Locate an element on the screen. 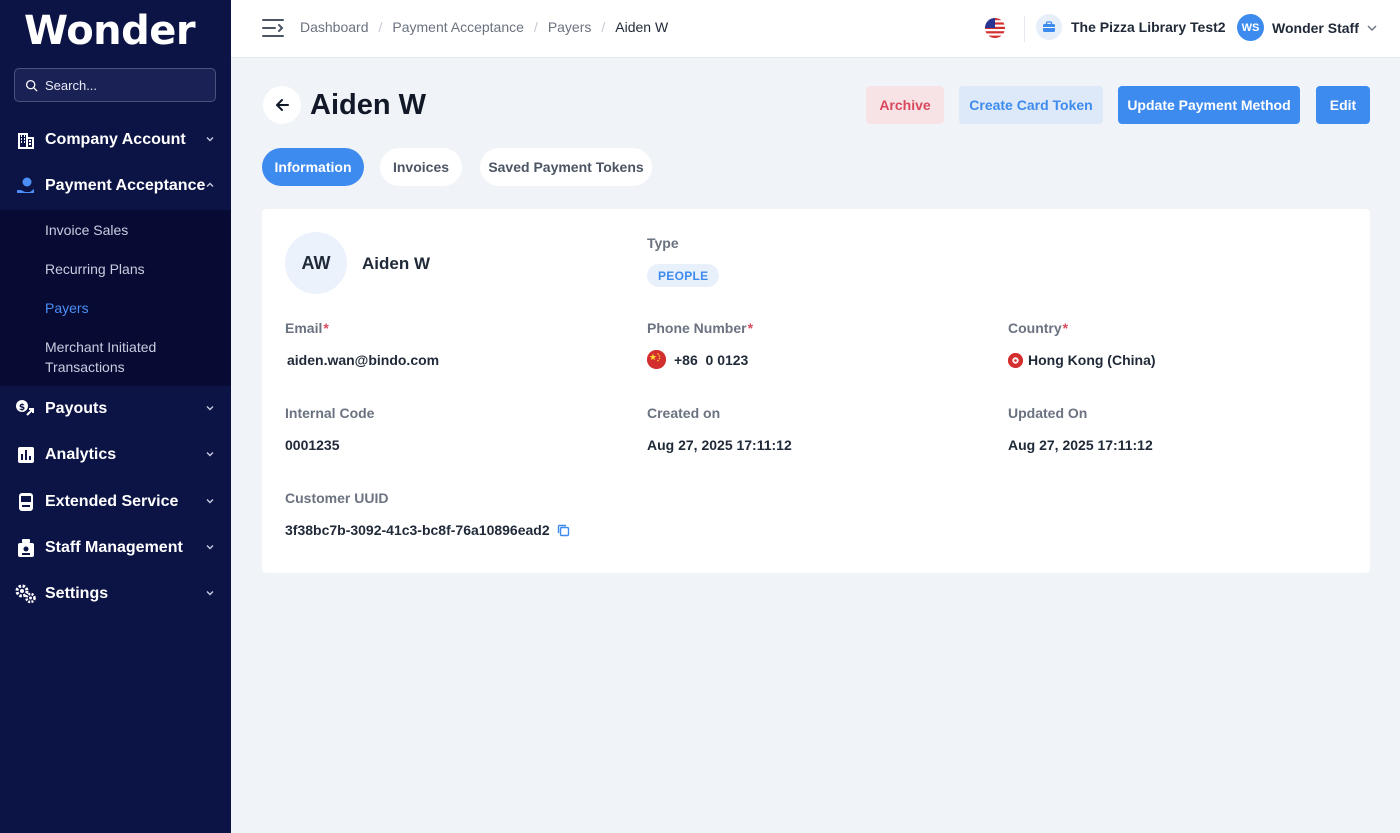 Image resolution: width=1400 pixels, height=833 pixels. nav-payment-acceptance-label: Payment Acceptance is located at coordinates (125, 185).